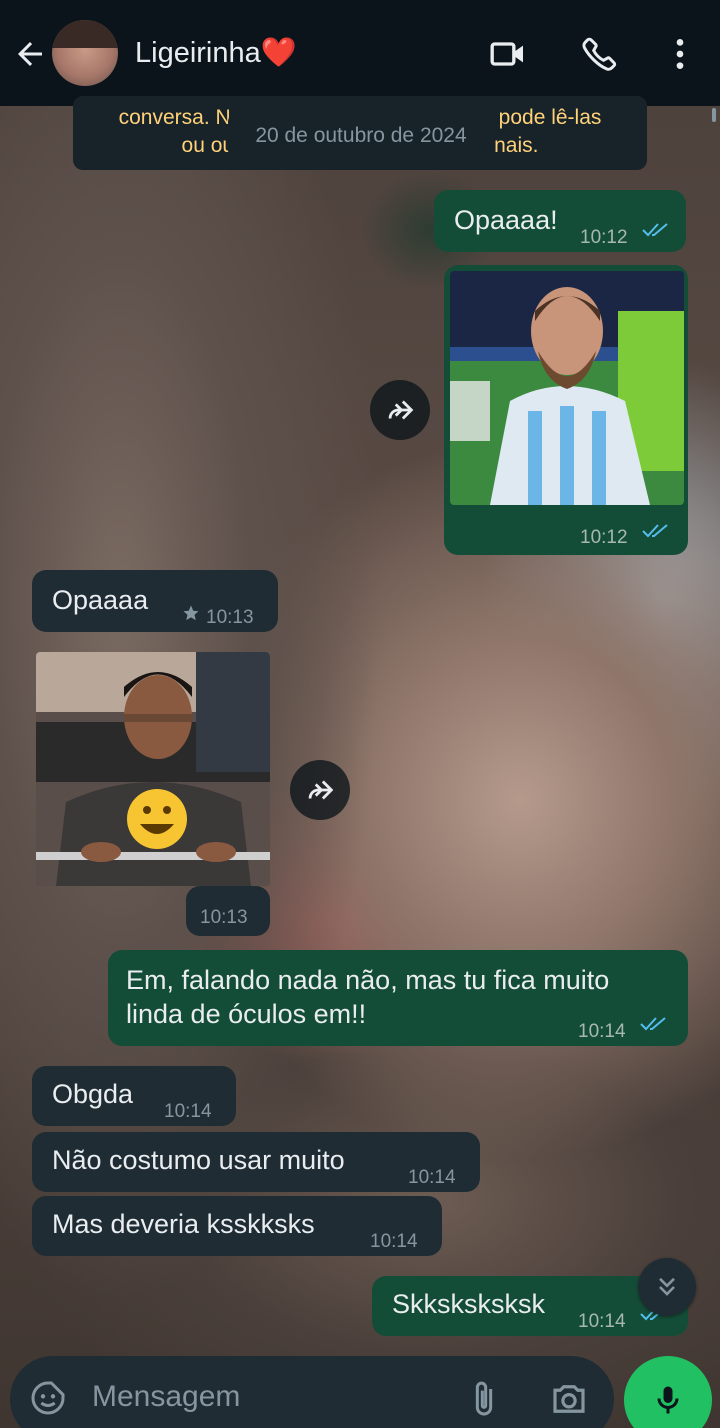  I want to click on chat-header: Ligeirinha❤️, so click(360, 53).